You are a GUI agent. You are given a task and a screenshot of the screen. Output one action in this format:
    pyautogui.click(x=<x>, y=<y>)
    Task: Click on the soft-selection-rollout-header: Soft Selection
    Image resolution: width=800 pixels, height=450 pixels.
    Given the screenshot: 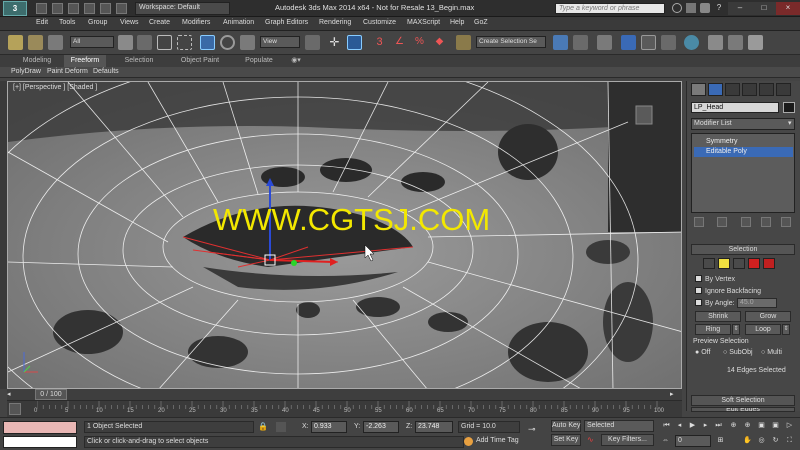 What is the action you would take?
    pyautogui.click(x=743, y=400)
    